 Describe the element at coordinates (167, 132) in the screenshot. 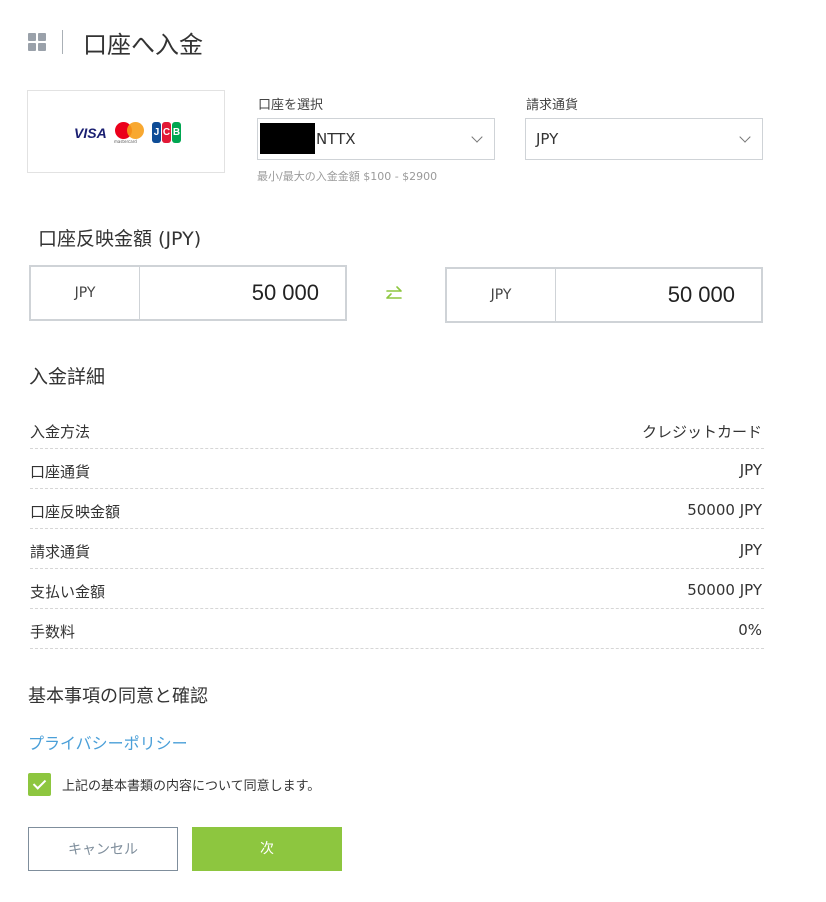

I see `jcb-logo: J C B` at that location.